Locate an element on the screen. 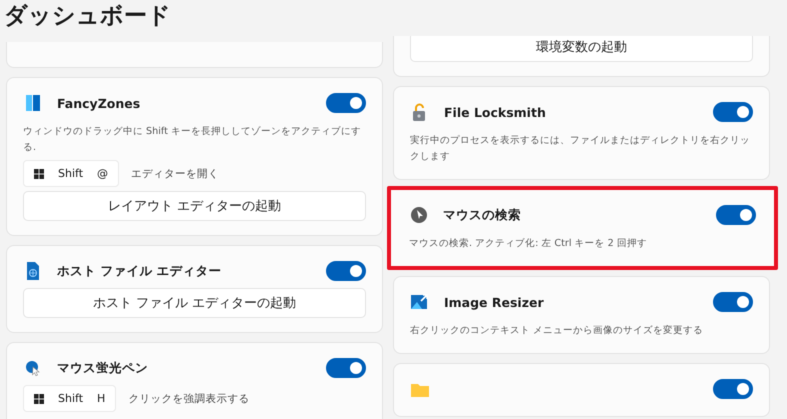 This screenshot has width=787, height=419. pointer-highlight-icon is located at coordinates (33, 368).